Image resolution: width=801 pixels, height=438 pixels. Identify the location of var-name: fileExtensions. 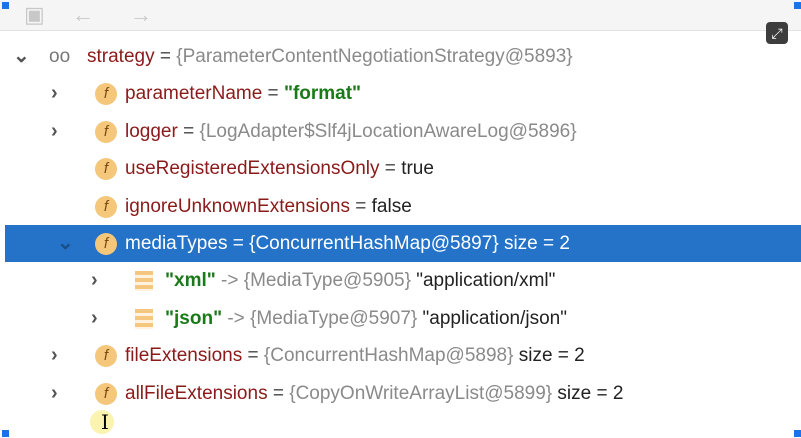
(184, 355).